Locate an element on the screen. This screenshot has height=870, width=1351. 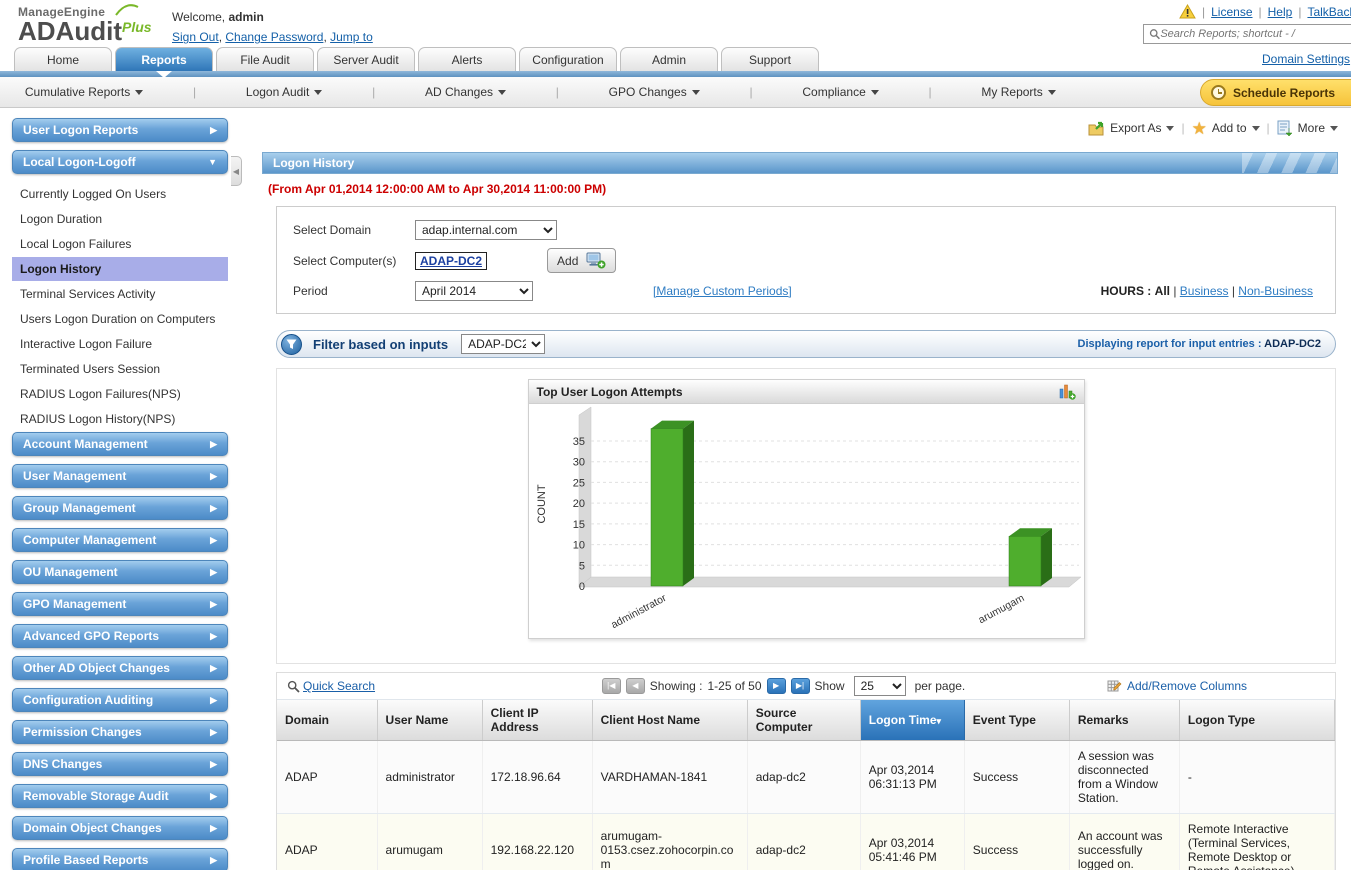
schedule-reports-button: Schedule Reports is located at coordinates (1275, 92).